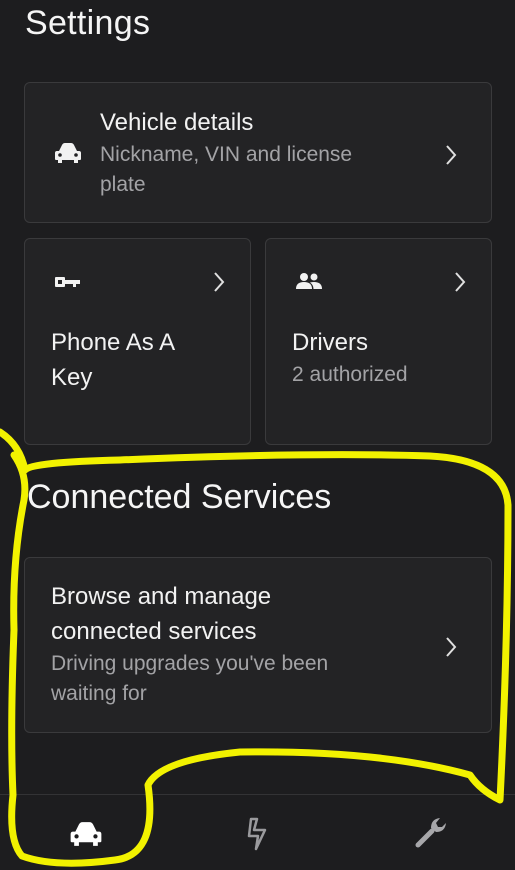 Image resolution: width=515 pixels, height=870 pixels. Describe the element at coordinates (154, 631) in the screenshot. I see `connected-services-title-line2: connected services` at that location.